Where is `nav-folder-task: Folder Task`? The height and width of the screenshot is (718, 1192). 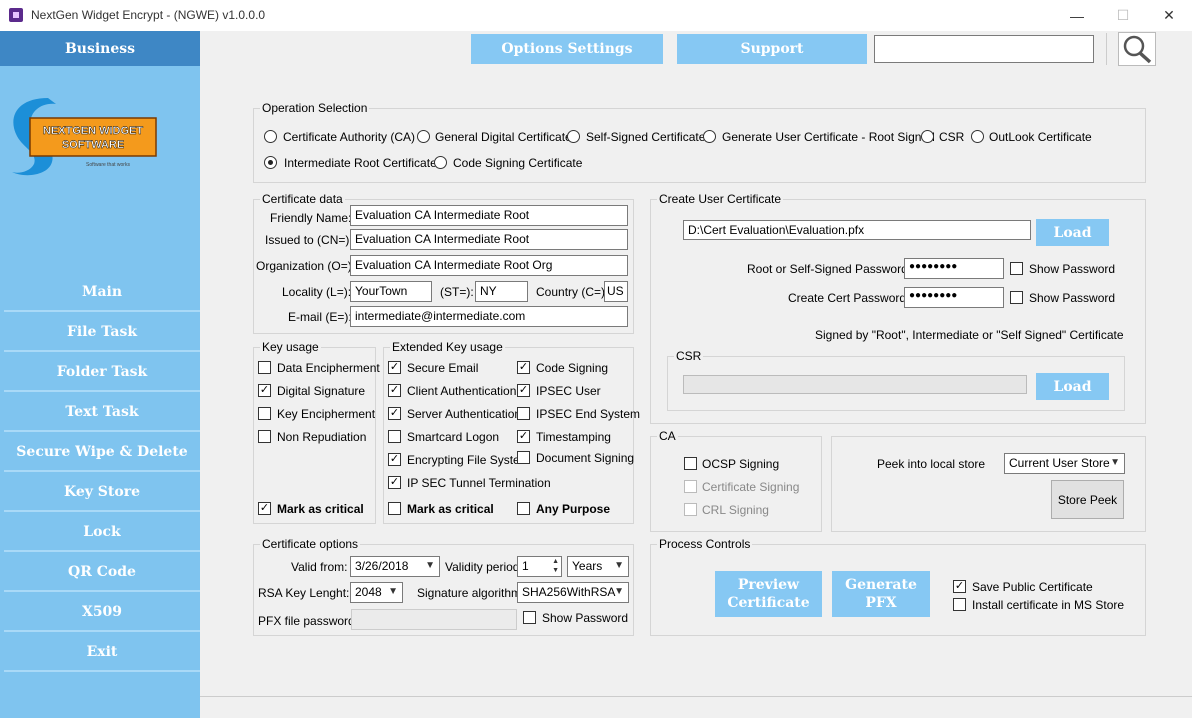
nav-folder-task: Folder Task is located at coordinates (102, 373).